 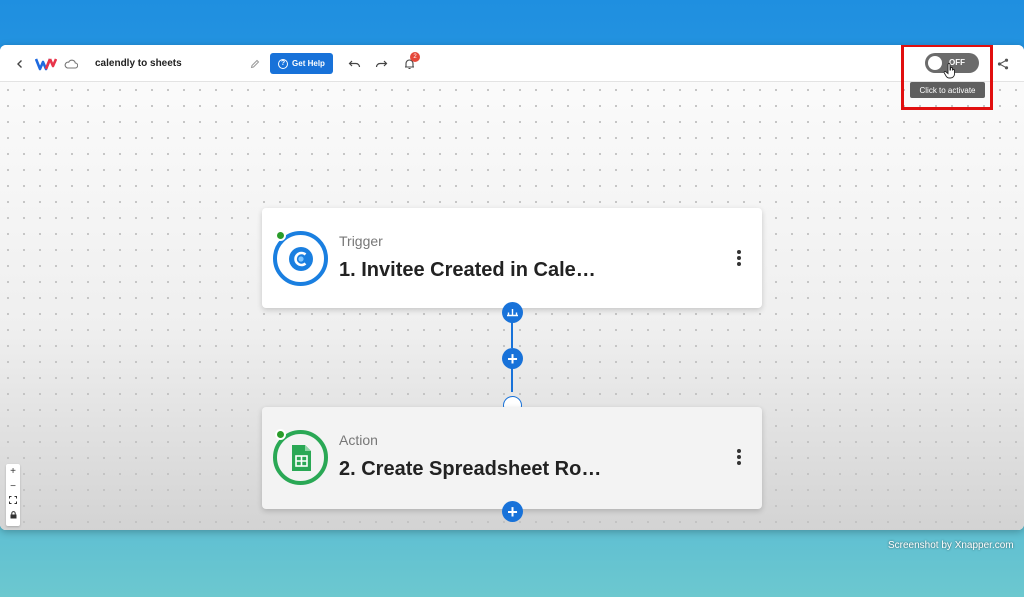 I want to click on logo-icon, so click(x=46, y=63).